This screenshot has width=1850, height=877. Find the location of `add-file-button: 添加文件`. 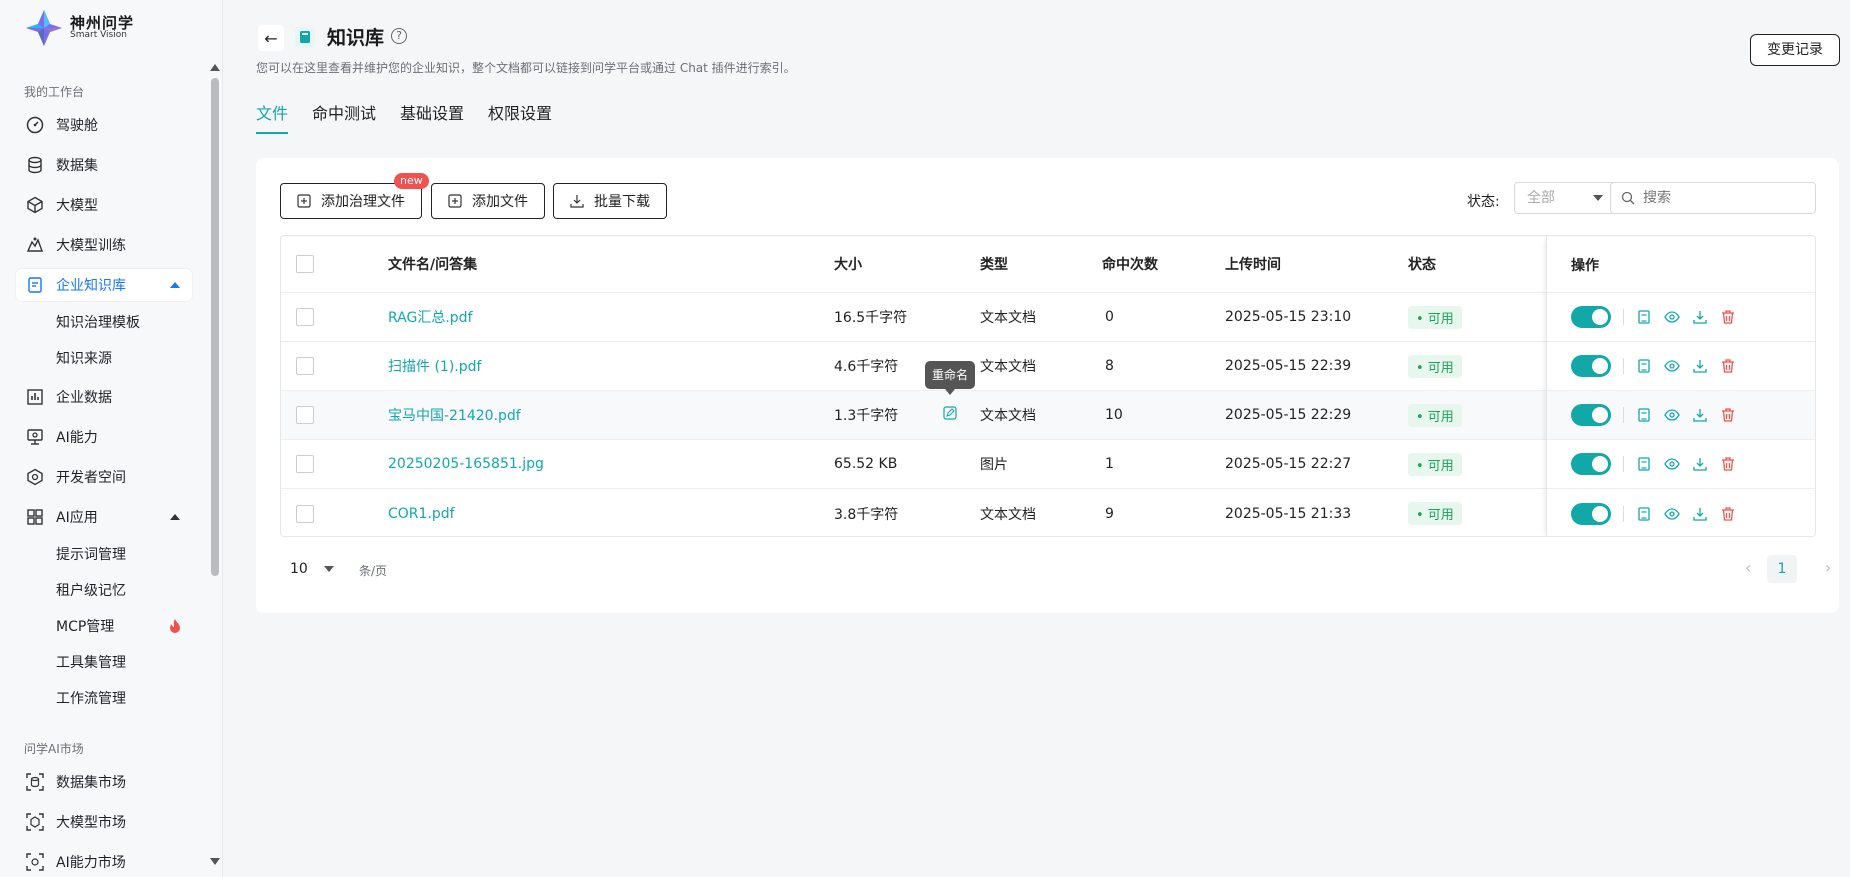

add-file-button: 添加文件 is located at coordinates (488, 201).